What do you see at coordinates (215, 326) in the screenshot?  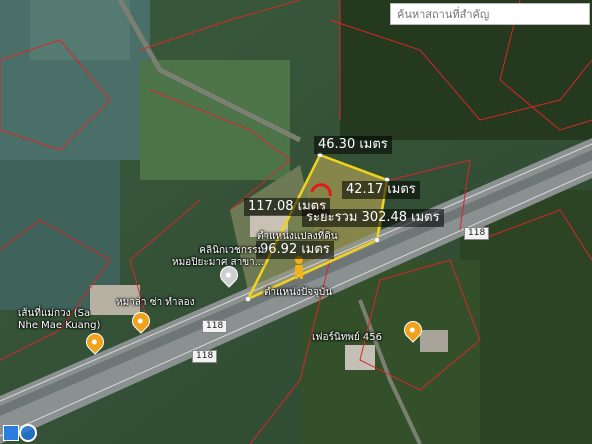 I see `road-shield-118-center: 118` at bounding box center [215, 326].